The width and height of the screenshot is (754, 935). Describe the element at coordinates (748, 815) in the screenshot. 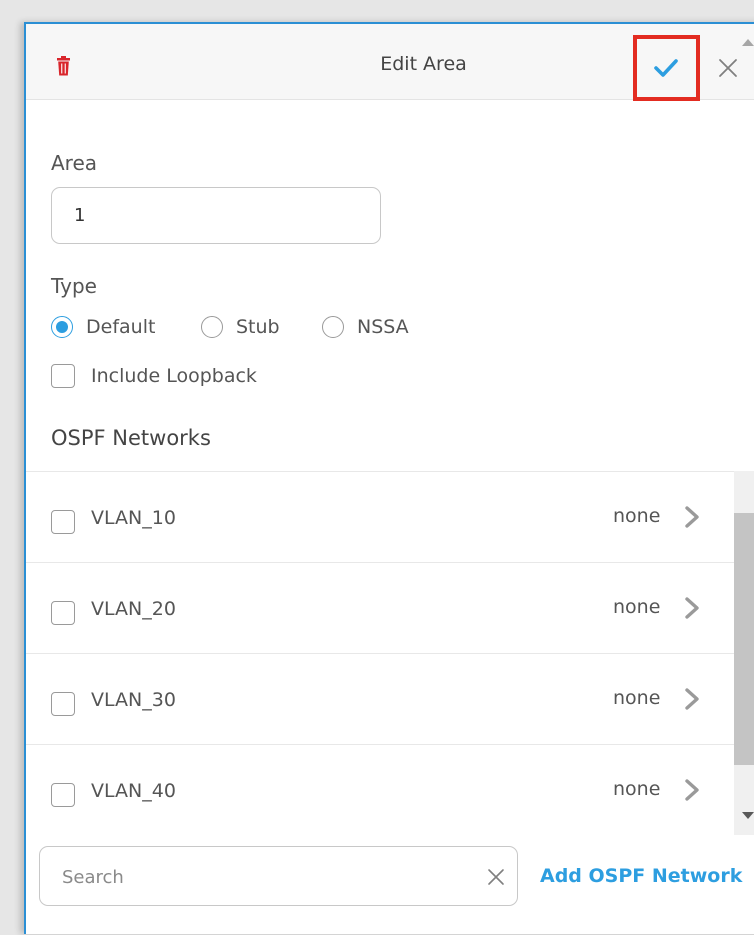

I see `scroll-down-arrow-icon` at that location.